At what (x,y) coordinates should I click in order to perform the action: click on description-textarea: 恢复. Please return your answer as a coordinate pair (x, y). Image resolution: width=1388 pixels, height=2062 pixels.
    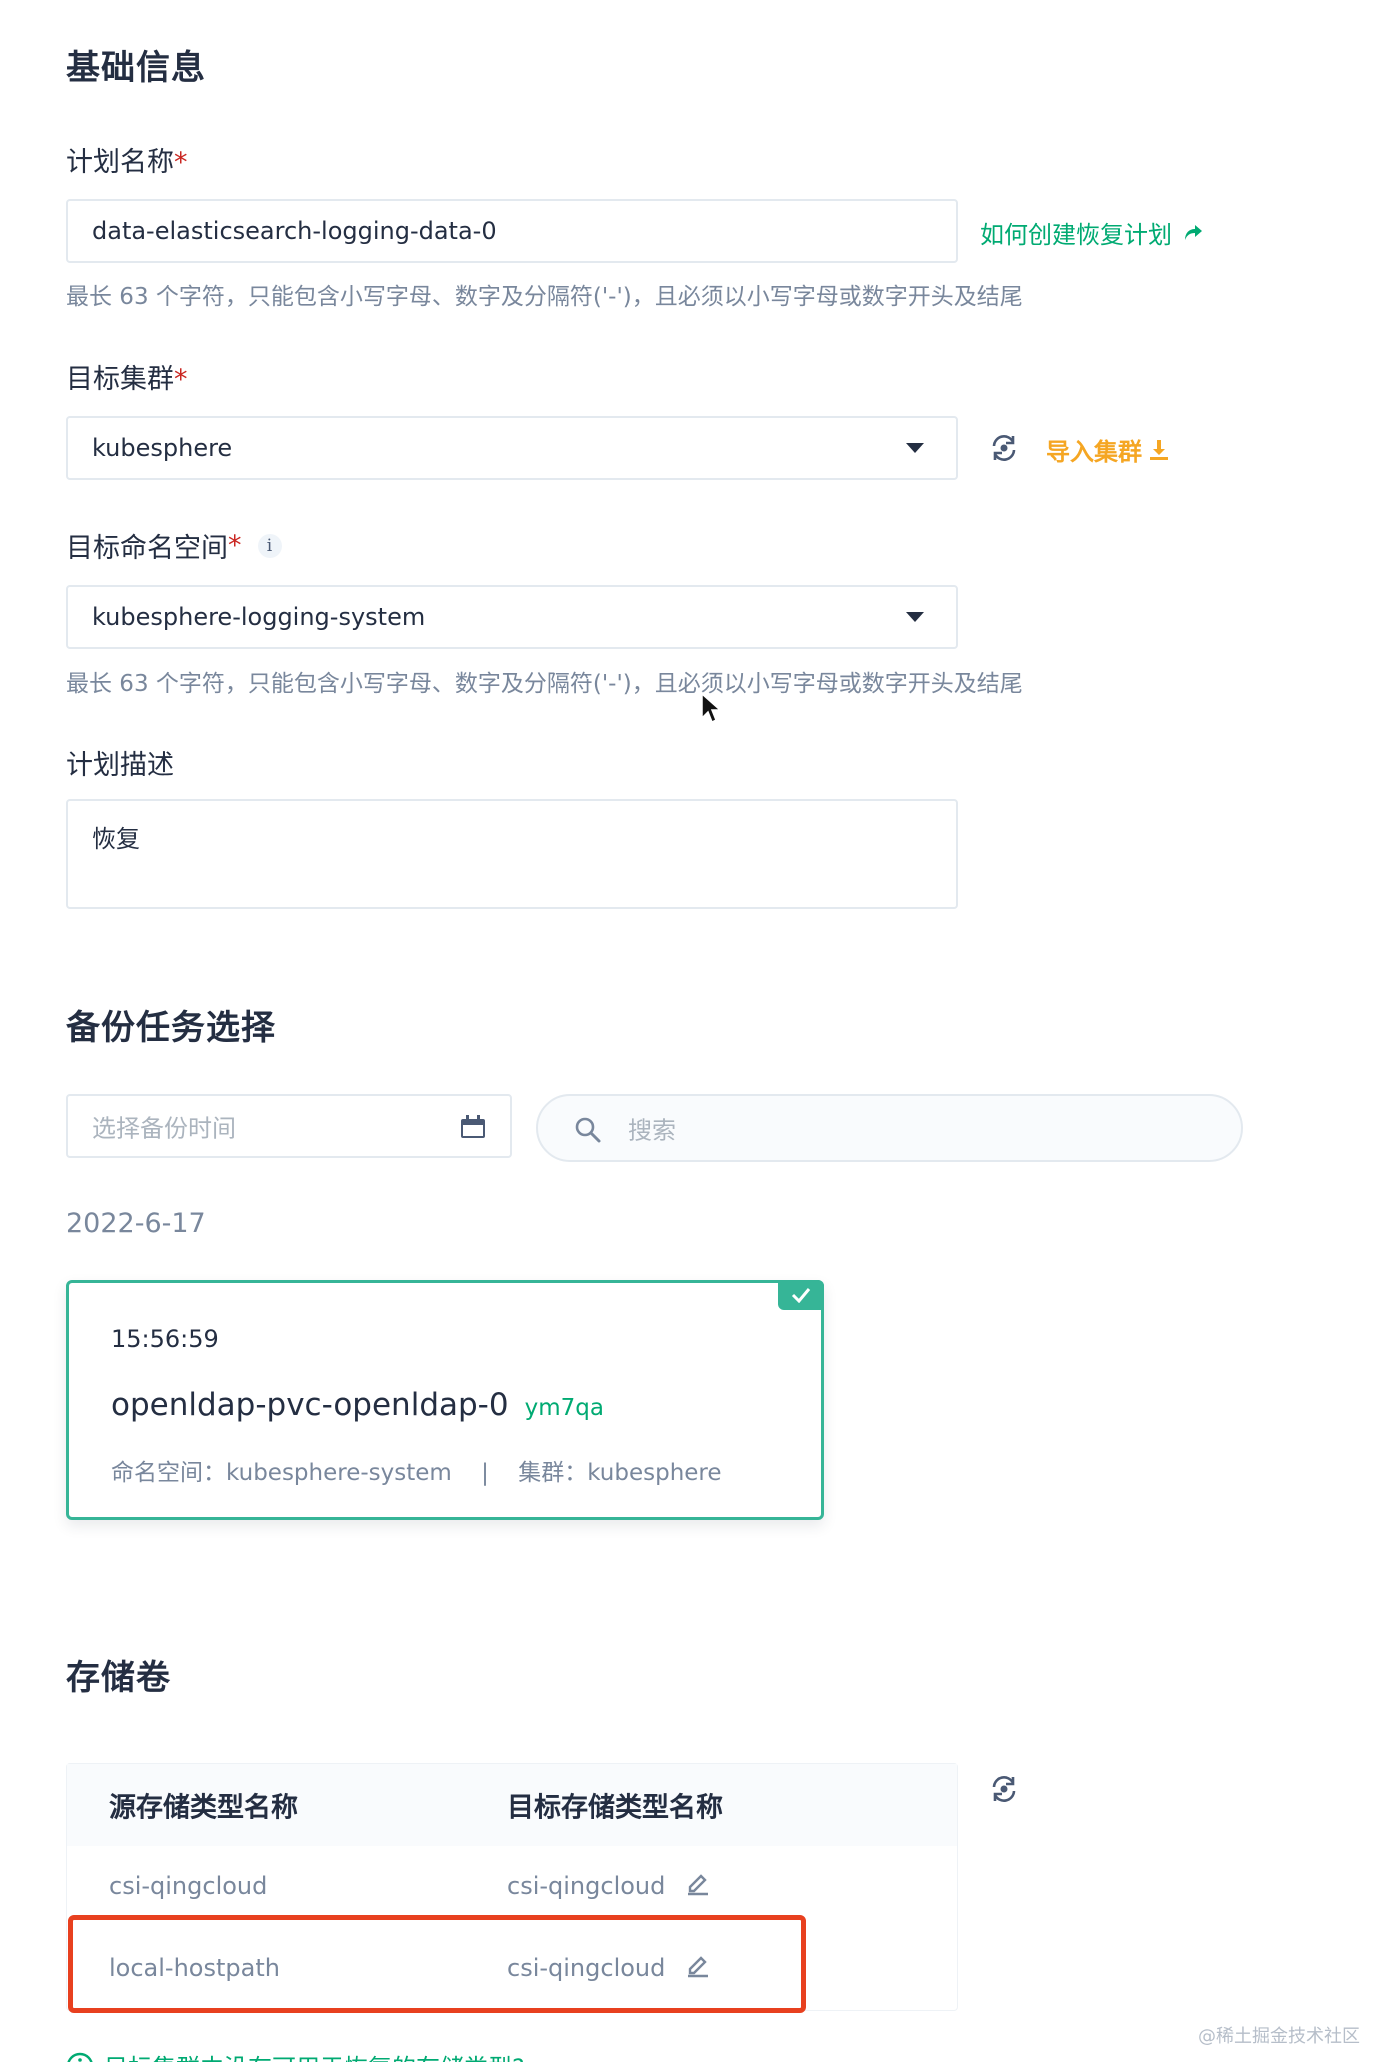
    Looking at the image, I should click on (512, 854).